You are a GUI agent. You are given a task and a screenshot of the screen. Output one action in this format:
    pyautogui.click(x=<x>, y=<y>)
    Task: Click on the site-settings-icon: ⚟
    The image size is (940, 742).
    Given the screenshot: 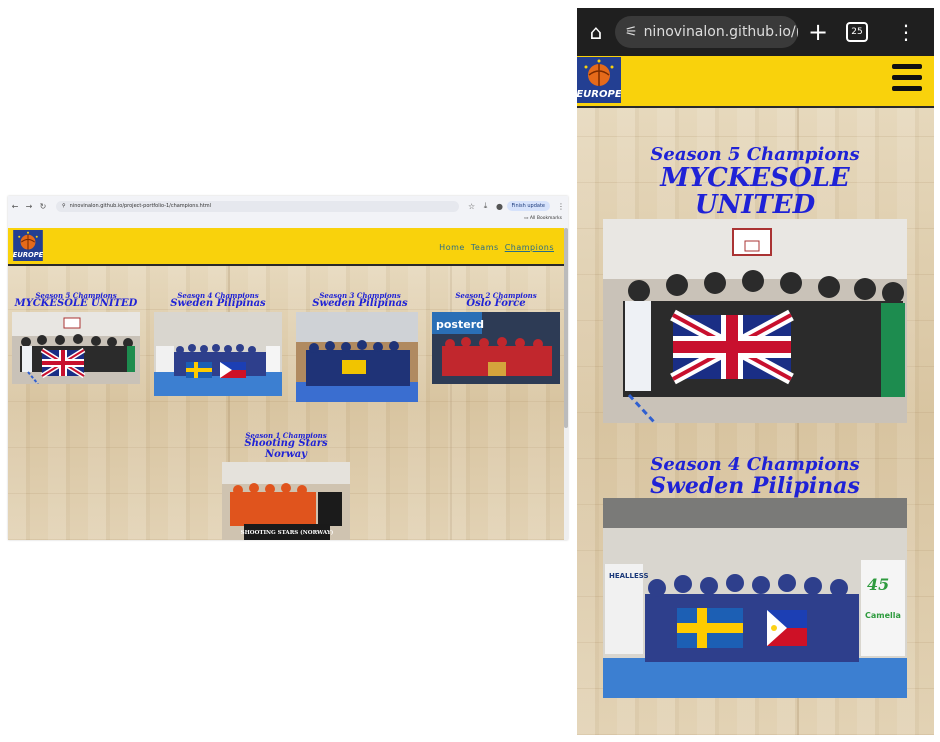 What is the action you would take?
    pyautogui.click(x=631, y=32)
    